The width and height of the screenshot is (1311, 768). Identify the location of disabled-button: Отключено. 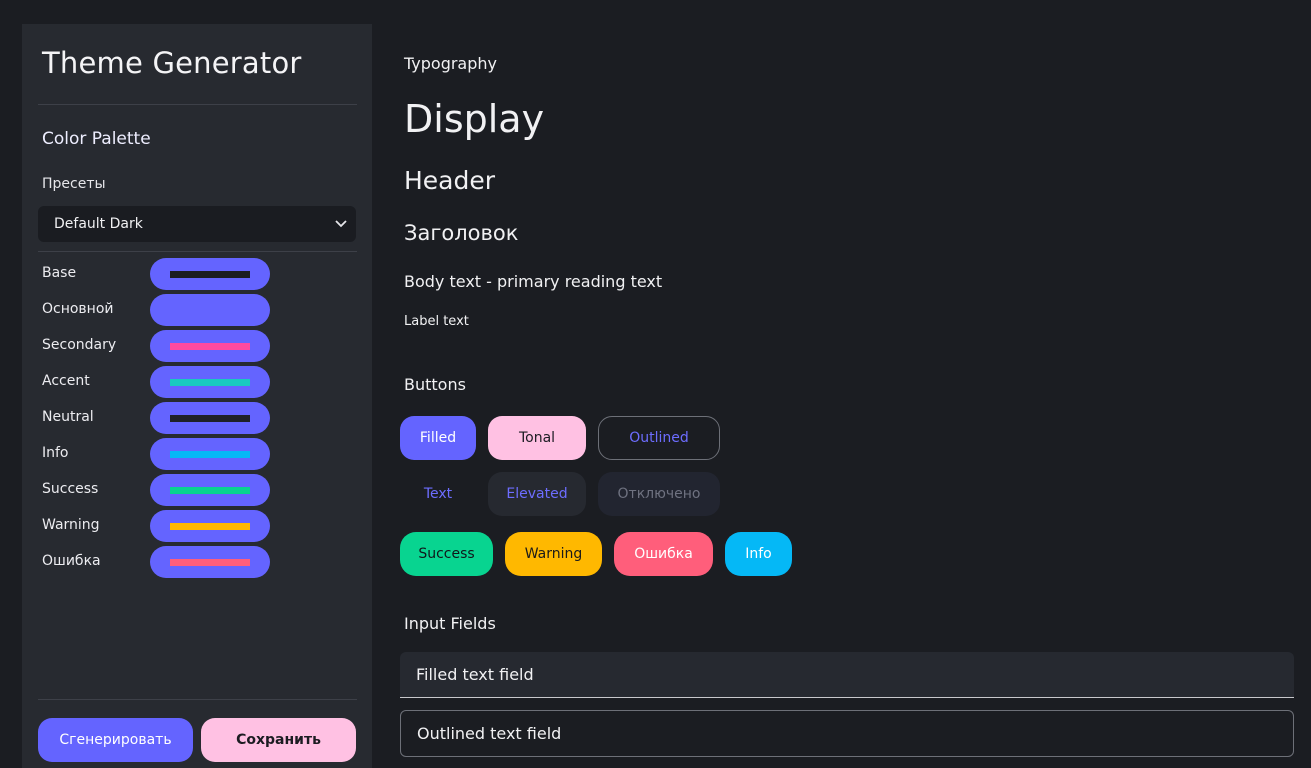
(659, 494).